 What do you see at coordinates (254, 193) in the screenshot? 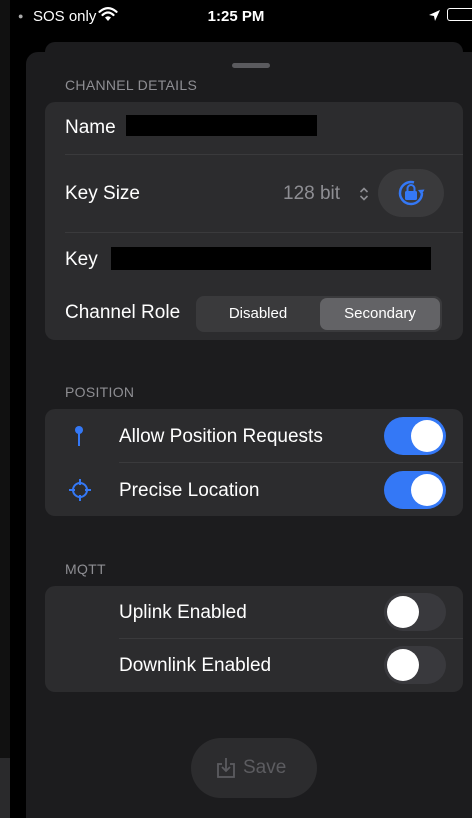
I see `key-size-row: Key Size 128 bit` at bounding box center [254, 193].